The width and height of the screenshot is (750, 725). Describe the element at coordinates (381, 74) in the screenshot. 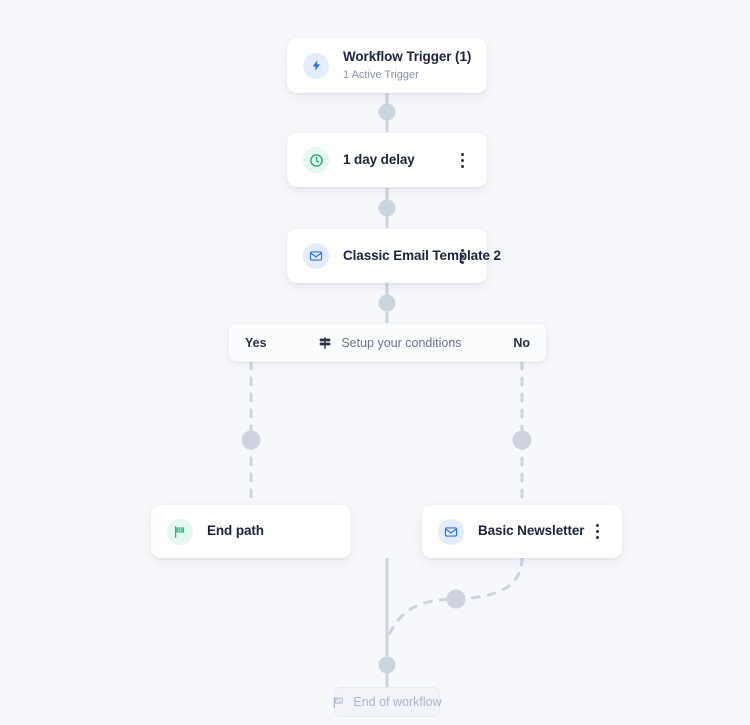

I see `node-subtitle: 1 Active Trigger` at that location.